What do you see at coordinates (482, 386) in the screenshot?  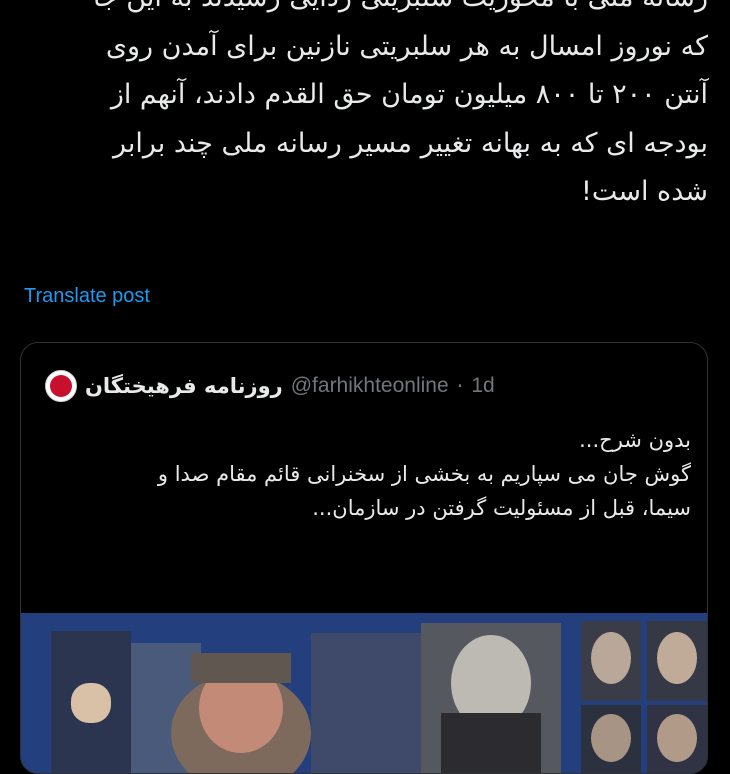 I see `quoted-post-timestamp: 1d` at bounding box center [482, 386].